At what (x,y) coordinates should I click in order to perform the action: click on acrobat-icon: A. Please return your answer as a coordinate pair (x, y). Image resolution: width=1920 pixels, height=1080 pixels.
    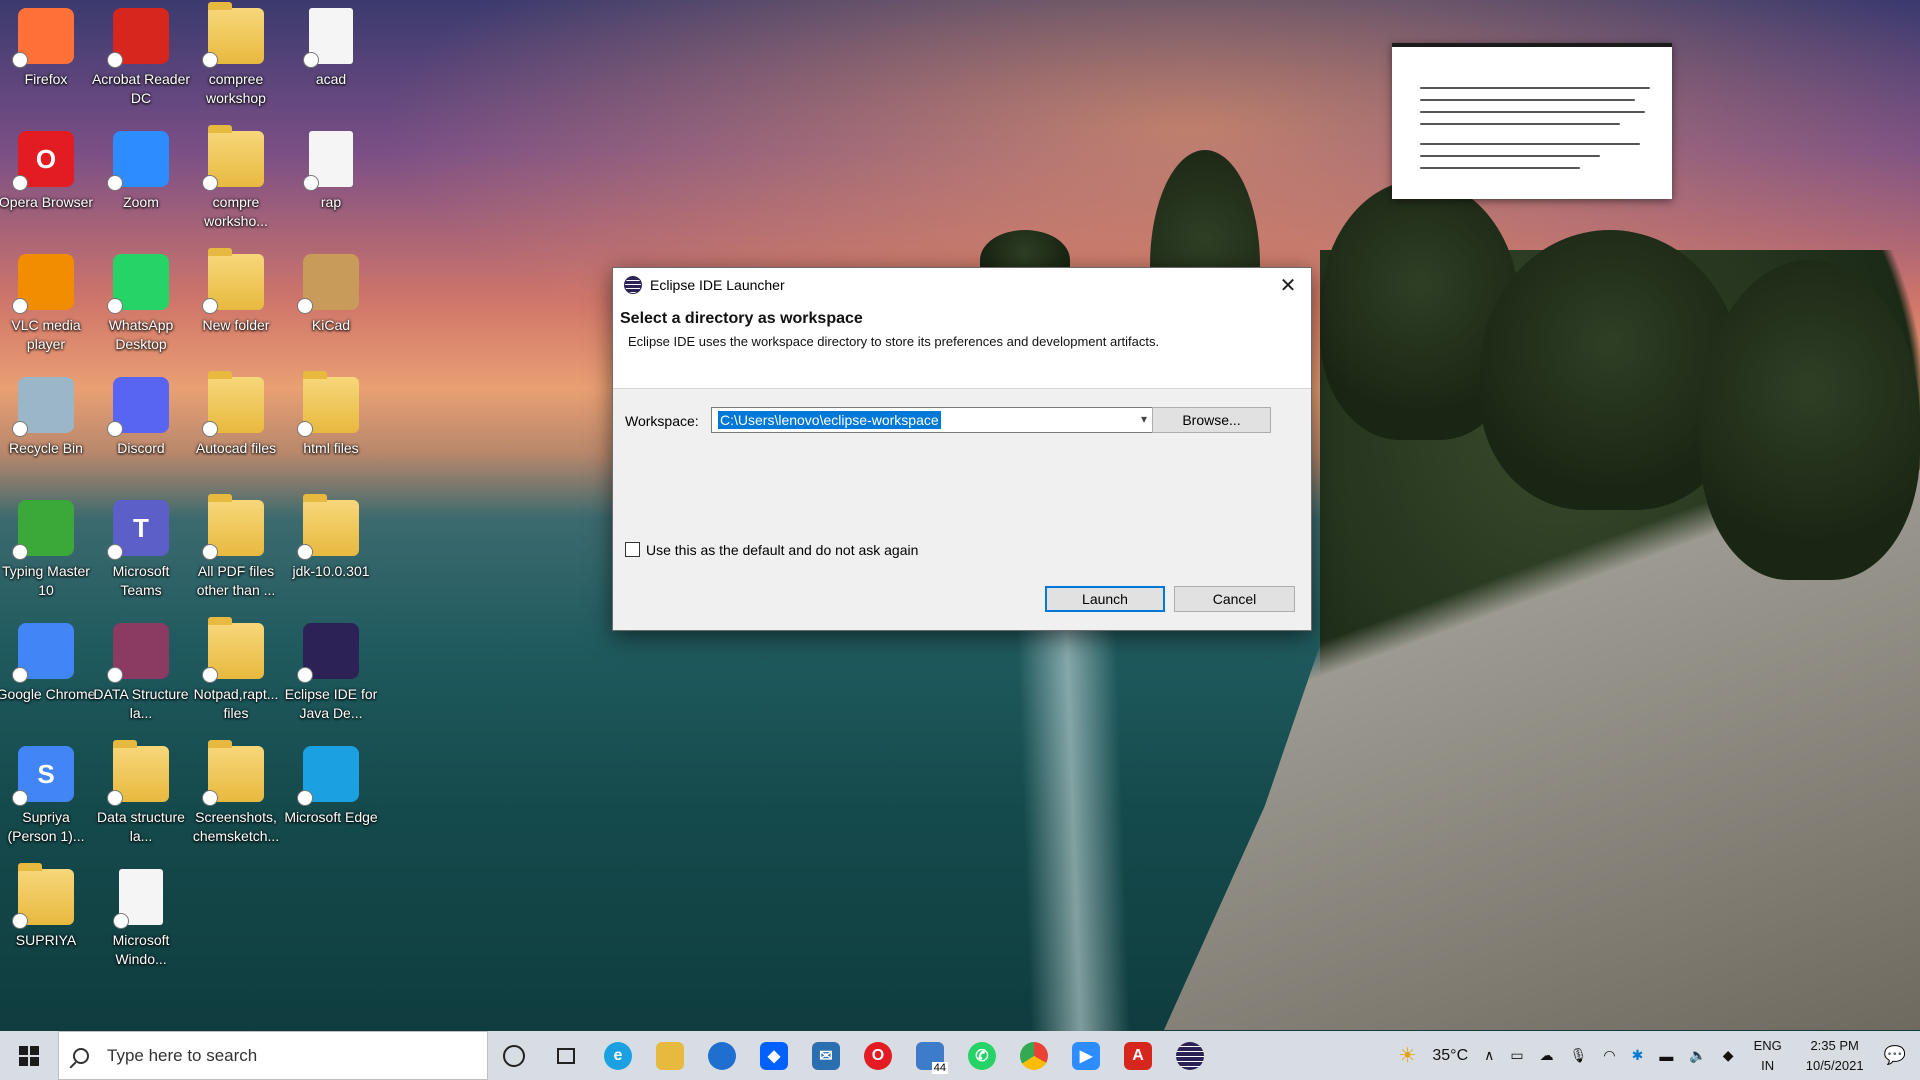
    Looking at the image, I should click on (1138, 1055).